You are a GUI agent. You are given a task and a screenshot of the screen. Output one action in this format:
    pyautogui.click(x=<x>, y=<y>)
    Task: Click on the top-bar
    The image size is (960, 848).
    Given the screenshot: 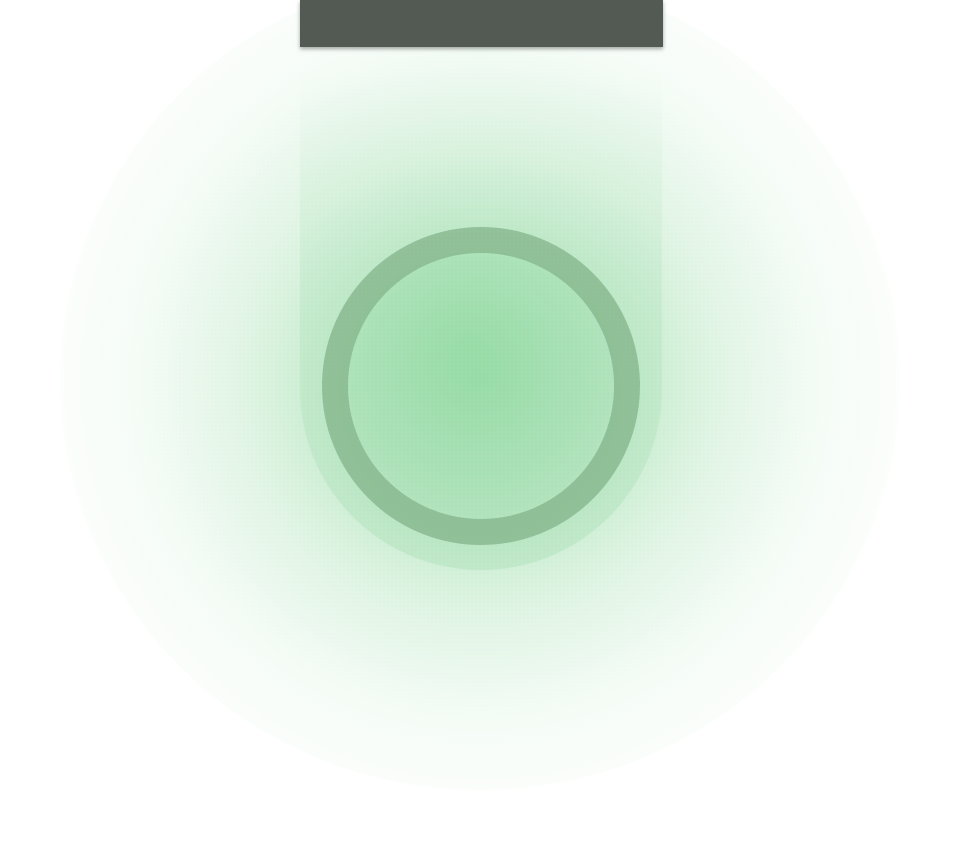 What is the action you would take?
    pyautogui.click(x=481, y=23)
    